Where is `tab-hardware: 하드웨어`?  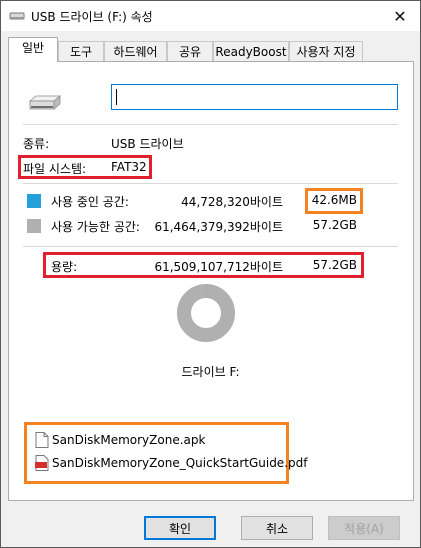 tab-hardware: 하드웨어 is located at coordinates (135, 51).